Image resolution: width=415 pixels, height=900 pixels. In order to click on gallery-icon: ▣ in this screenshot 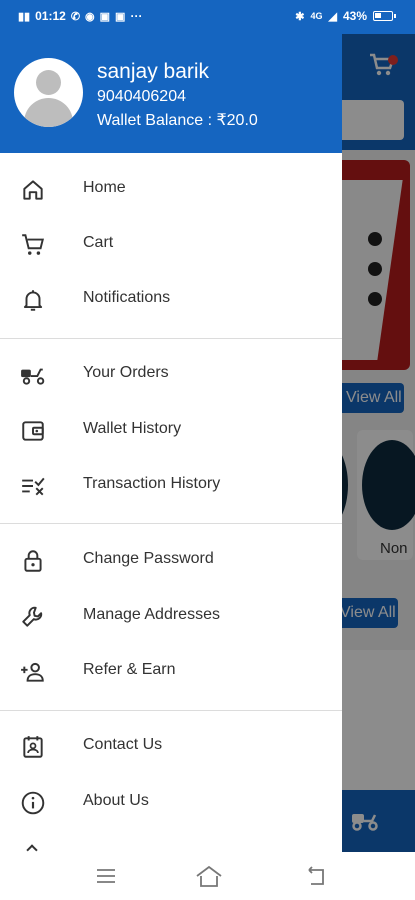, I will do `click(120, 16)`.